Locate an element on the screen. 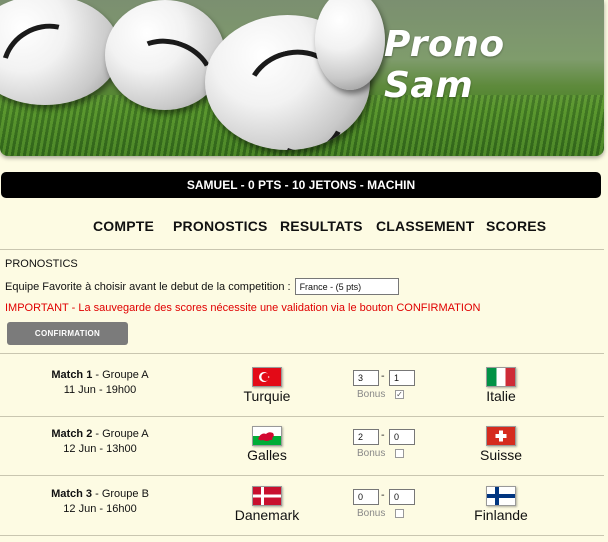  away-team: Finlande is located at coordinates (501, 504).